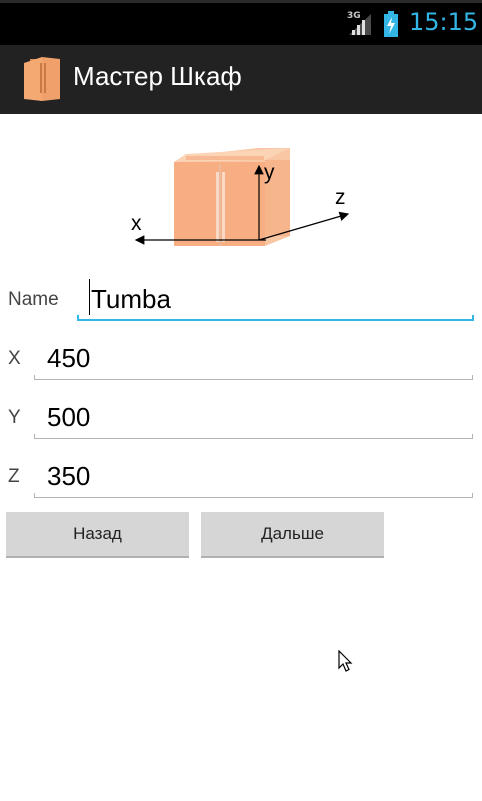 This screenshot has width=482, height=801. Describe the element at coordinates (253, 377) in the screenshot. I see `x-input-underline` at that location.